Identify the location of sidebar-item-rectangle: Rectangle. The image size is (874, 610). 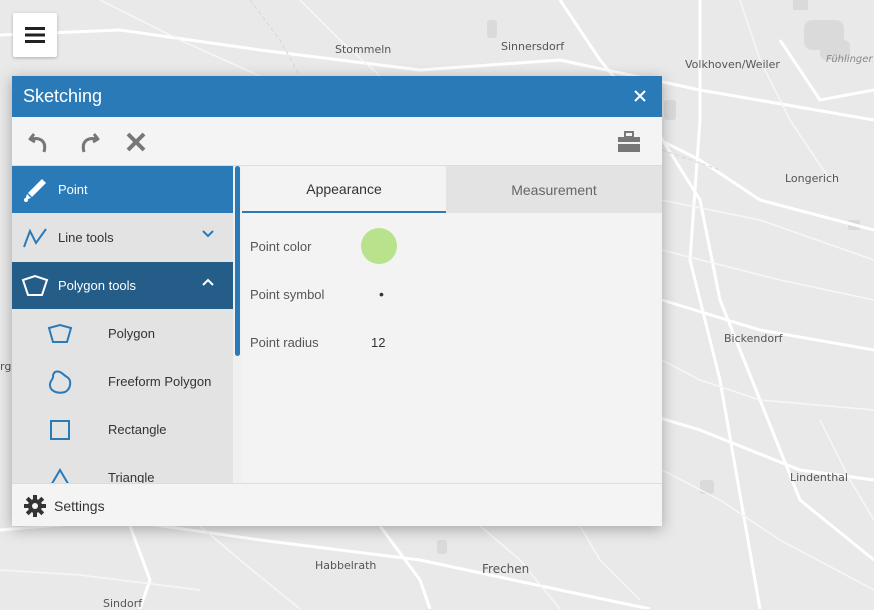
(122, 429).